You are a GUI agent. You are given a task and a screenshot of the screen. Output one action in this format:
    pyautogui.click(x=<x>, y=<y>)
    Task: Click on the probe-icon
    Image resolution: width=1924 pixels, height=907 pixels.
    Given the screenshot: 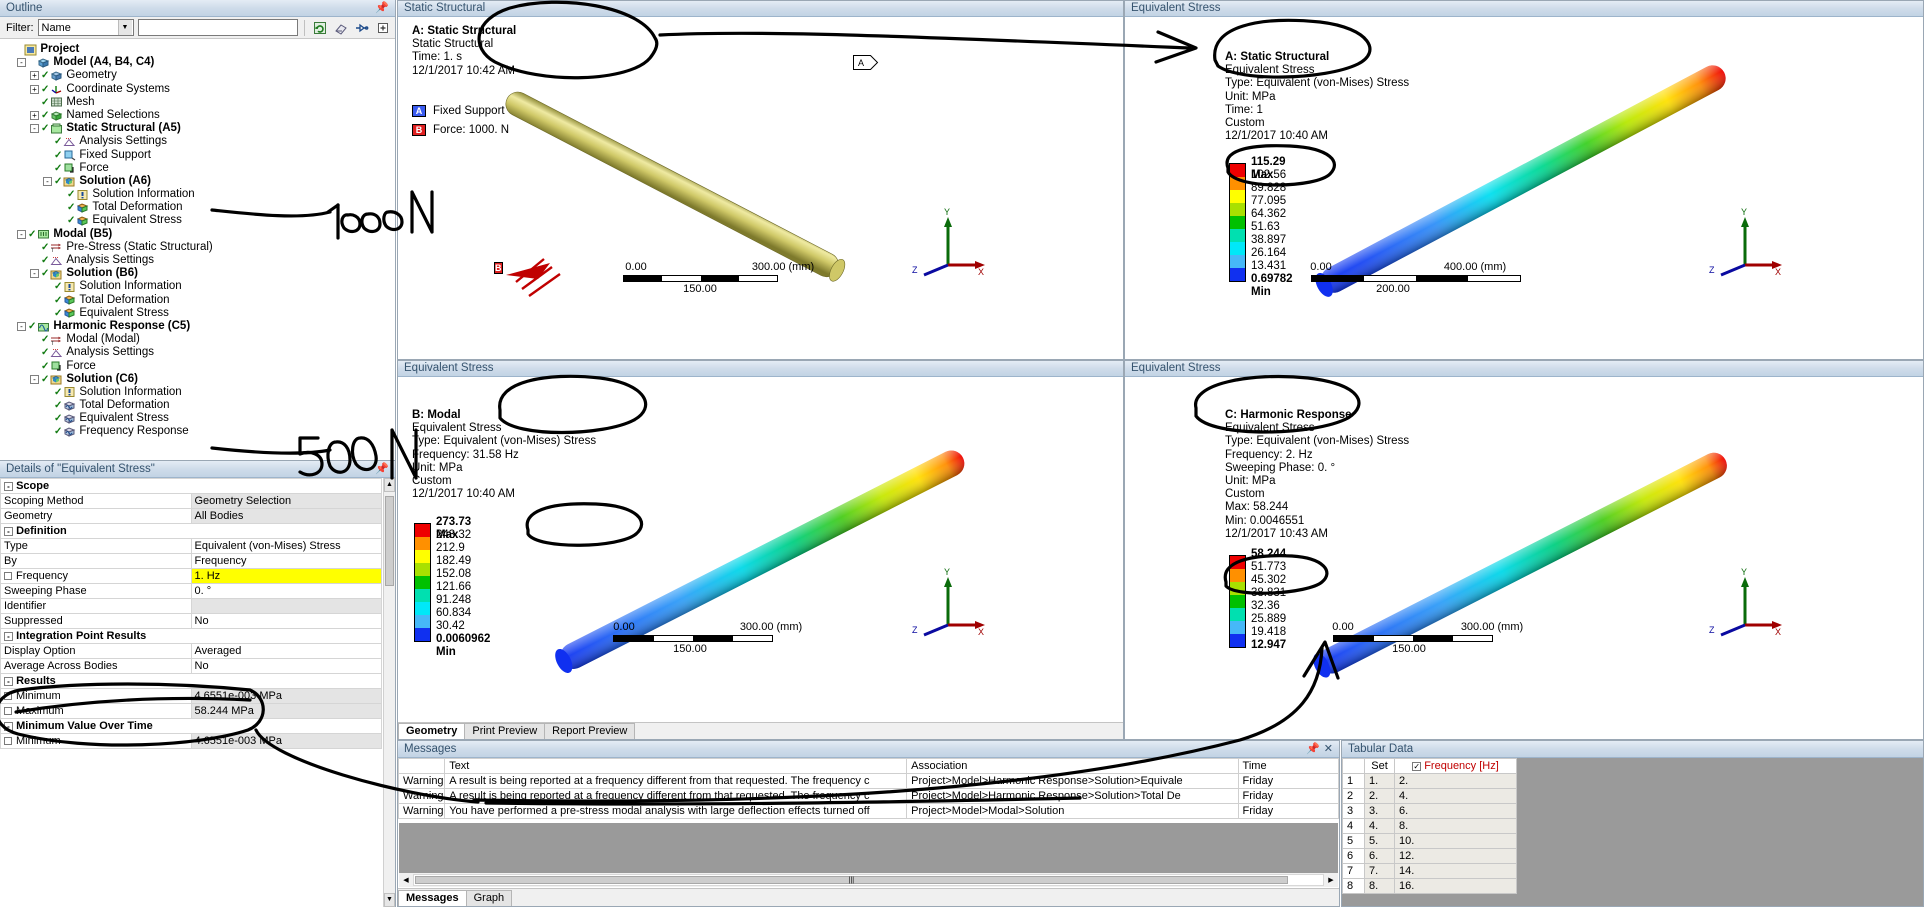 What is the action you would take?
    pyautogui.click(x=361, y=27)
    